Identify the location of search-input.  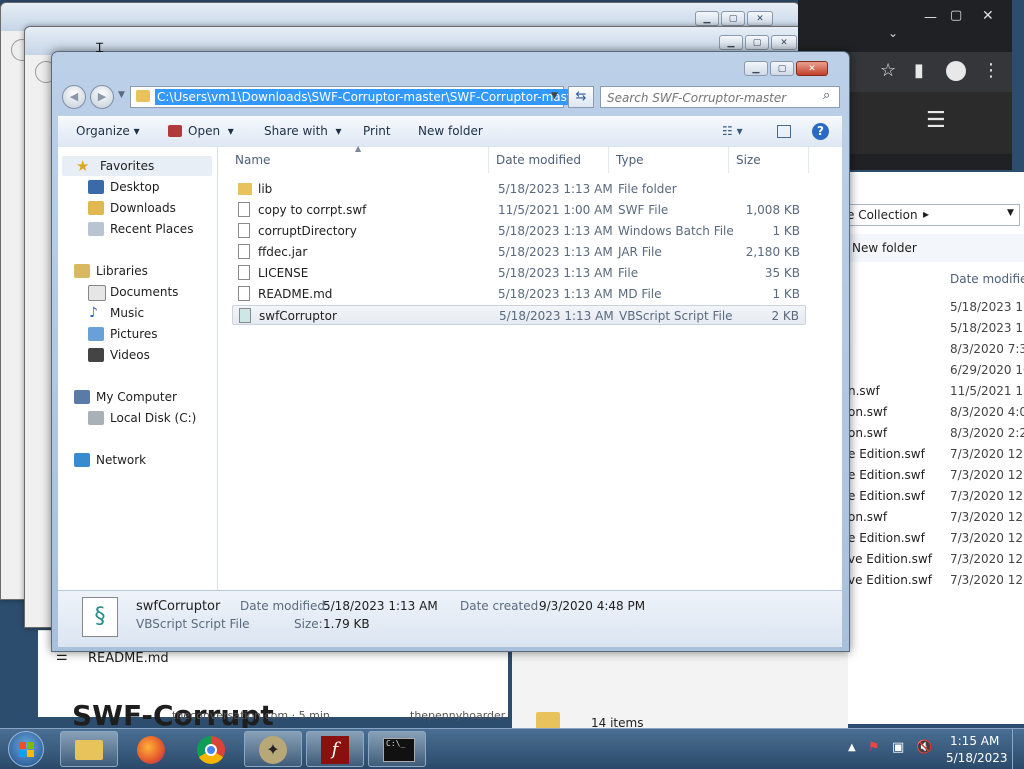
(712, 98).